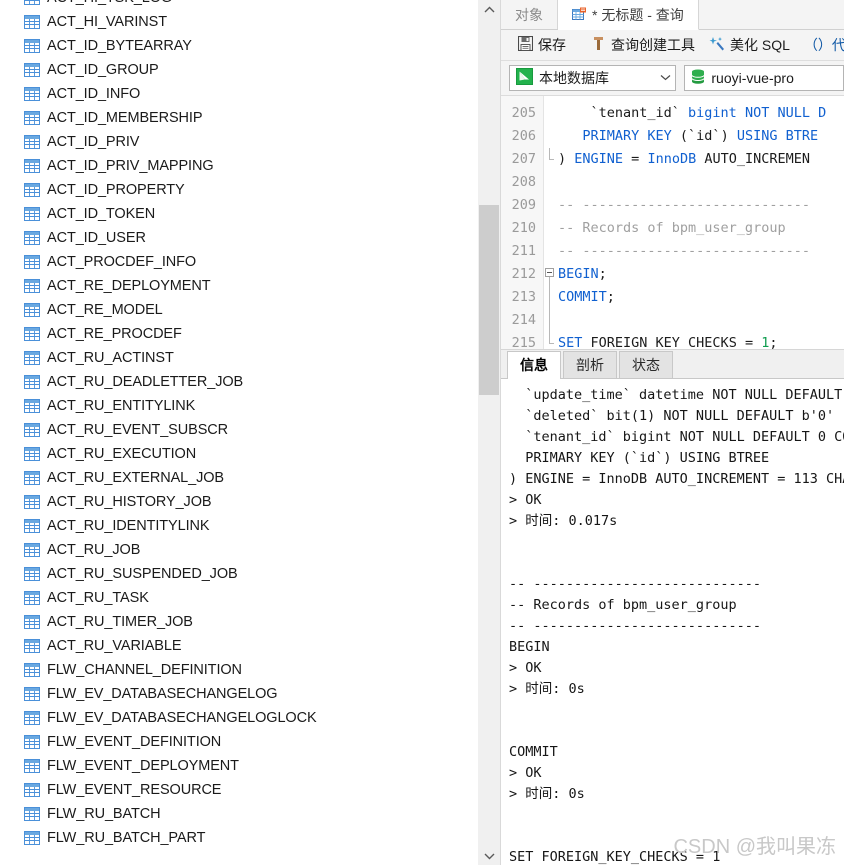  Describe the element at coordinates (239, 382) in the screenshot. I see `table-list-item: ACT_RU_DEADLETTER_JOB` at that location.